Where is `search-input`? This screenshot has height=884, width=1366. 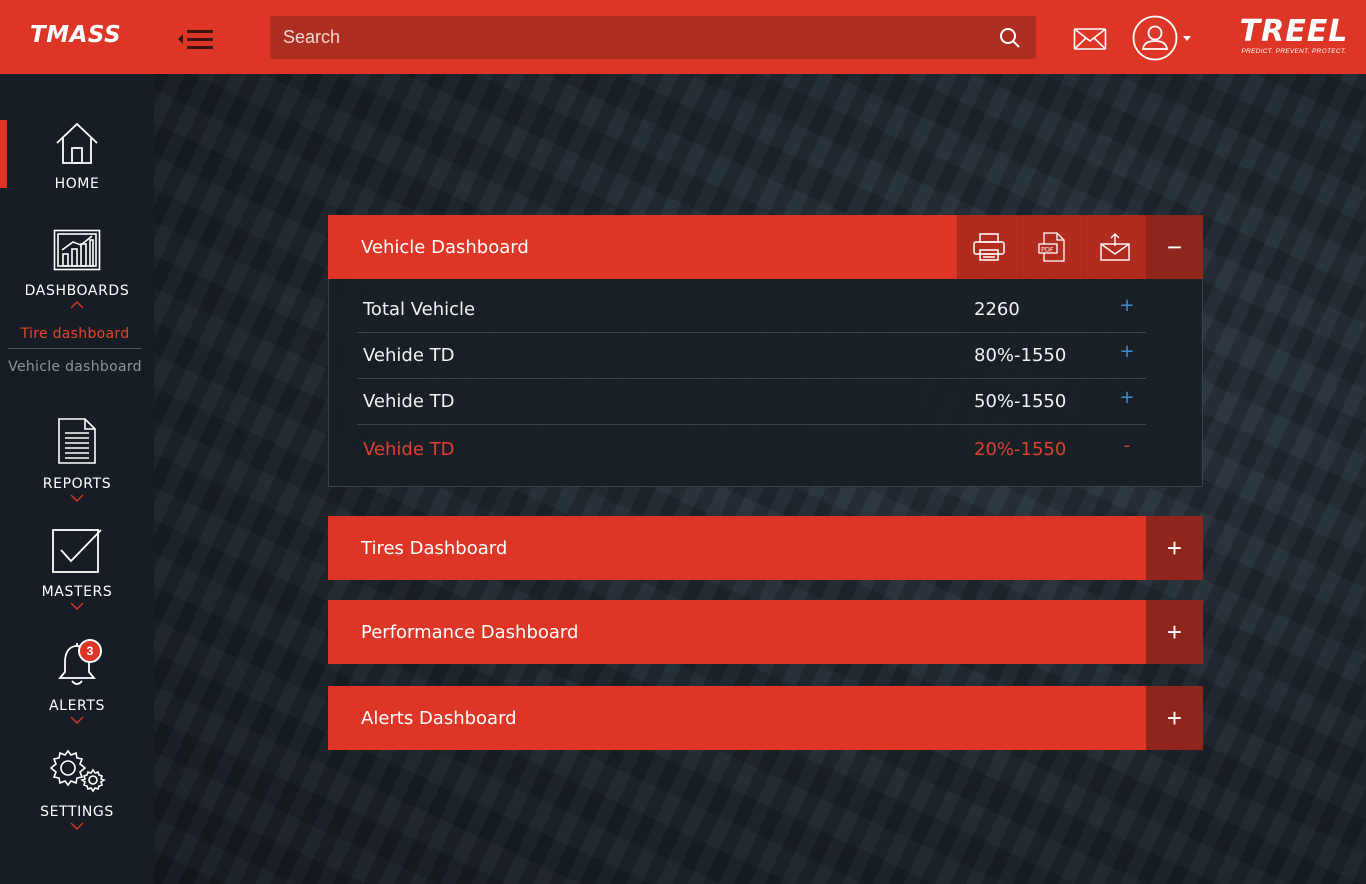
search-input is located at coordinates (630, 37).